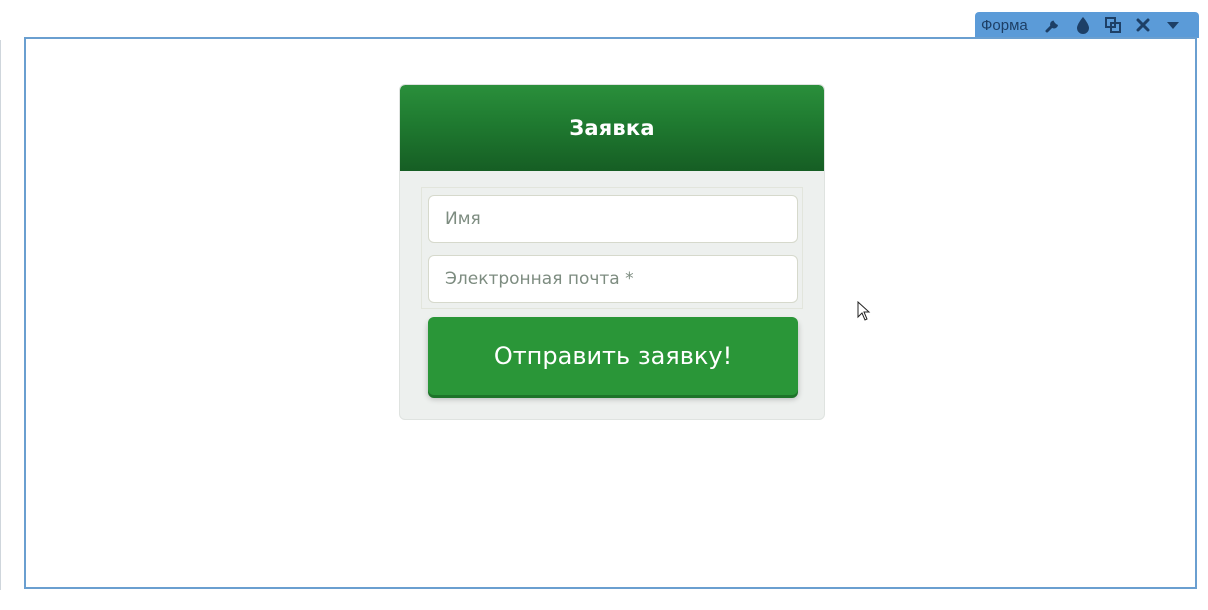 This screenshot has height=610, width=1208. What do you see at coordinates (1004, 25) in the screenshot?
I see `toolbar-label: Форма` at bounding box center [1004, 25].